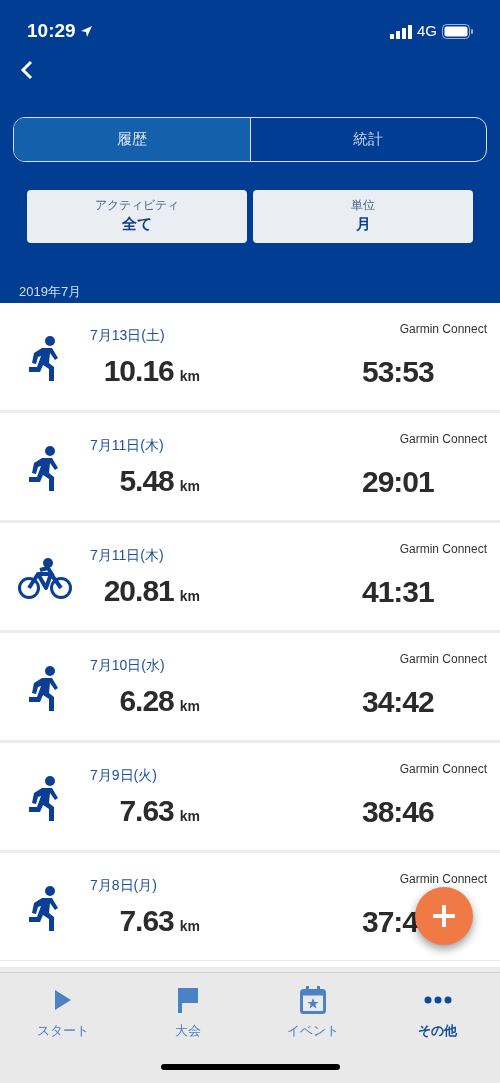  What do you see at coordinates (123, 775) in the screenshot?
I see `activity-date: 7月9日(火)` at bounding box center [123, 775].